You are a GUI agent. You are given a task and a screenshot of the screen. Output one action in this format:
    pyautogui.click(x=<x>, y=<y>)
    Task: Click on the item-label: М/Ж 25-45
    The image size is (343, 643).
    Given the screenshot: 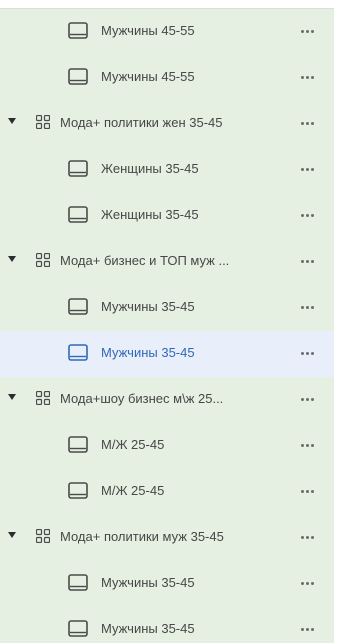 What is the action you would take?
    pyautogui.click(x=133, y=490)
    